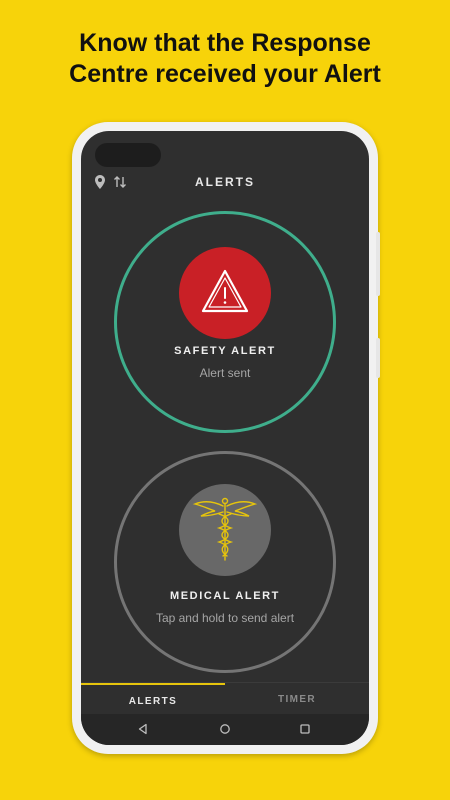 This screenshot has height=800, width=450. I want to click on caduceus-icon, so click(225, 529).